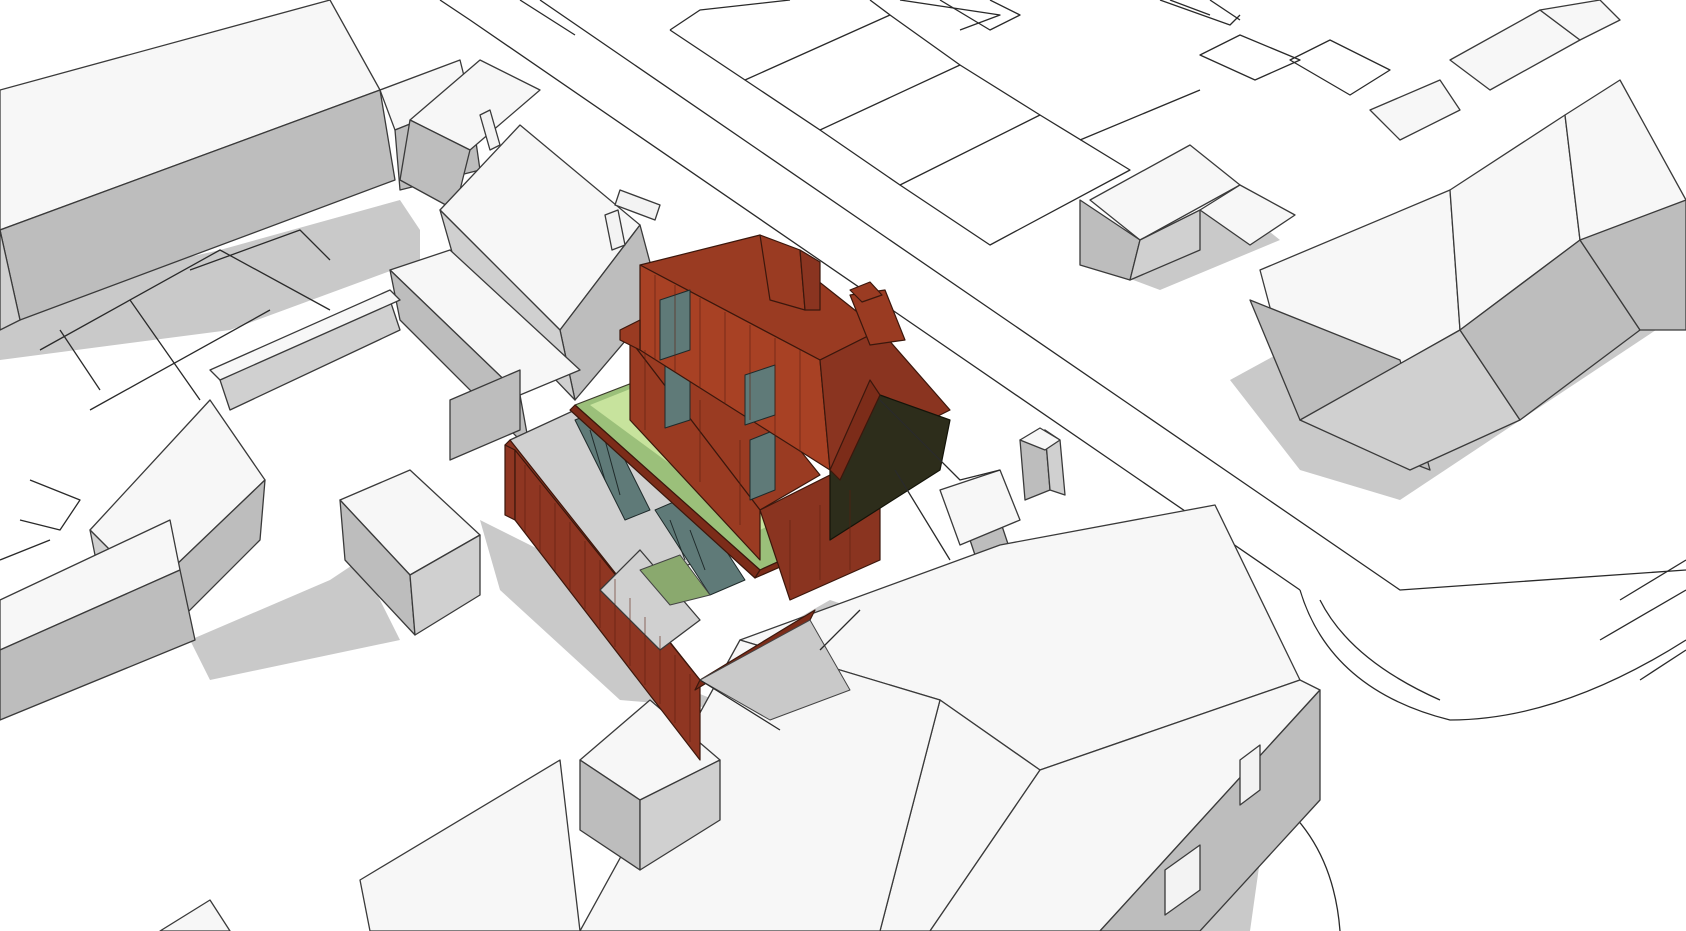 The image size is (1686, 931). Describe the element at coordinates (1042, 464) in the screenshot. I see `context-chimney-stack` at that location.